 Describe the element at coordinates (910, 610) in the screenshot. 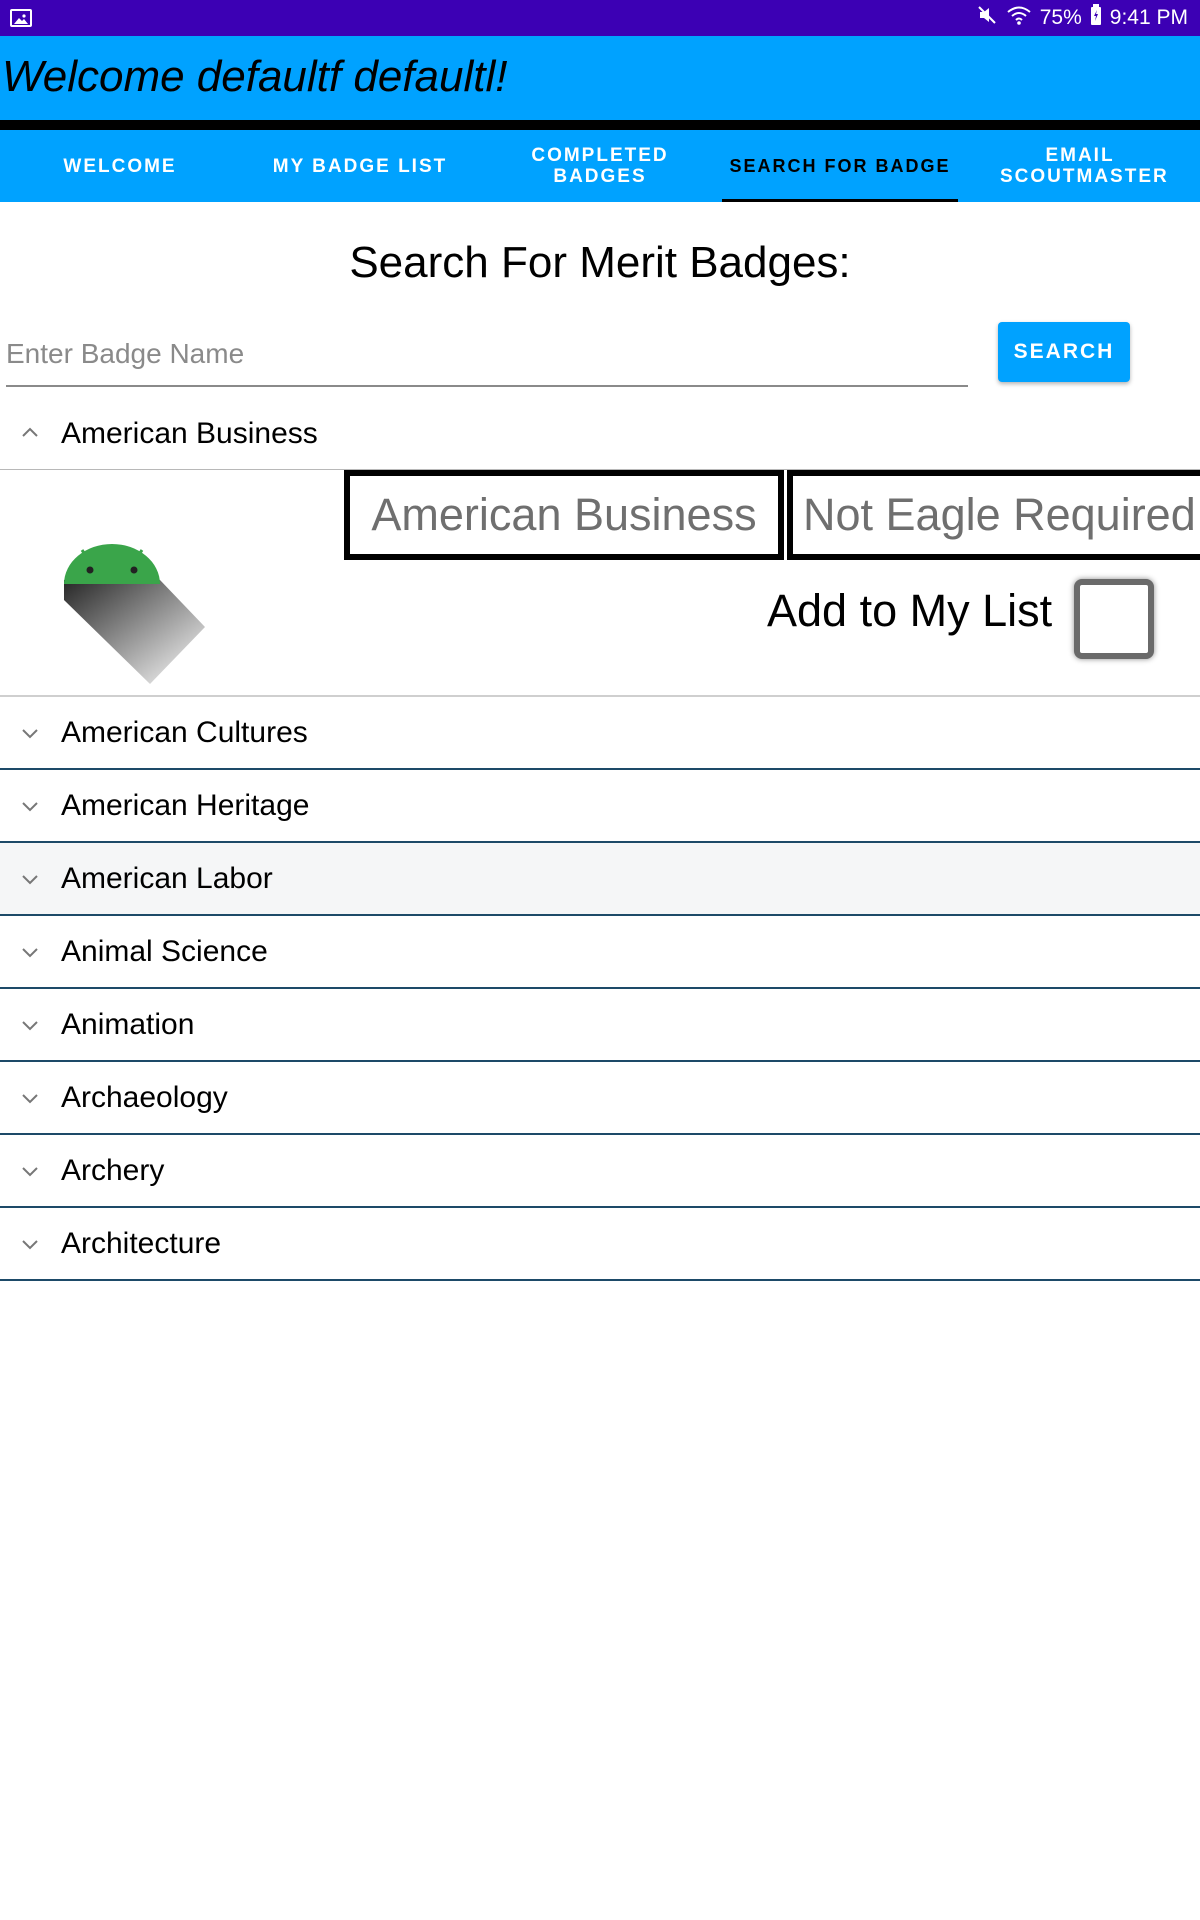

I see `add-to-list-label: Add to My List` at that location.